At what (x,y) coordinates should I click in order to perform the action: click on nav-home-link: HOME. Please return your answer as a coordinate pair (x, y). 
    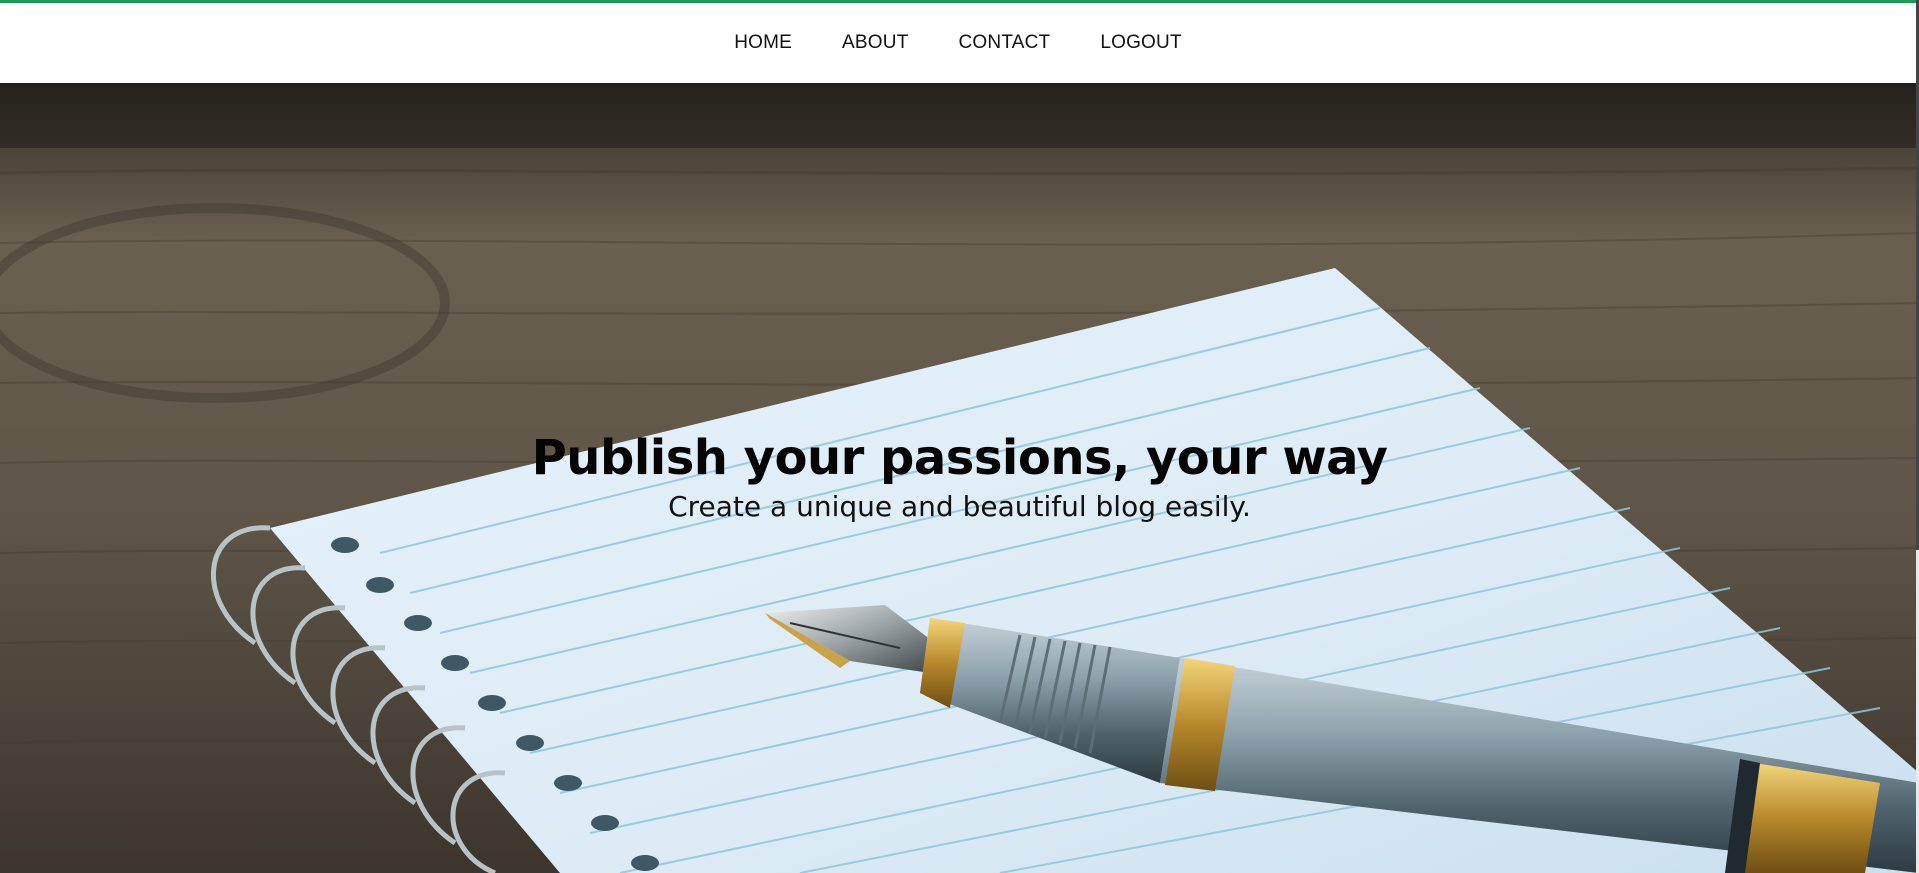
    Looking at the image, I should click on (763, 43).